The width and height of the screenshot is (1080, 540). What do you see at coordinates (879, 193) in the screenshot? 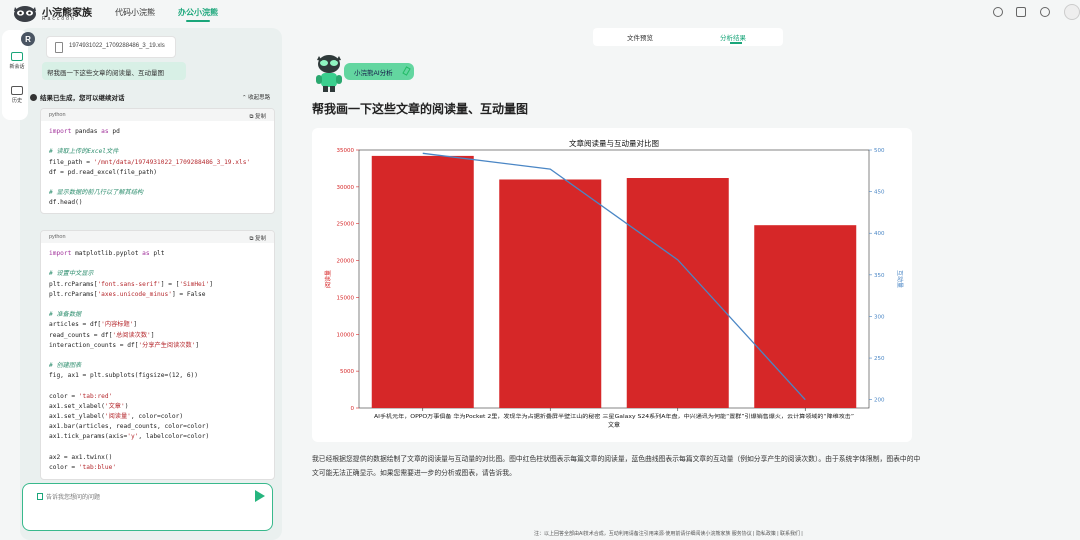
I see `y2-tick-label: 450` at bounding box center [879, 193].